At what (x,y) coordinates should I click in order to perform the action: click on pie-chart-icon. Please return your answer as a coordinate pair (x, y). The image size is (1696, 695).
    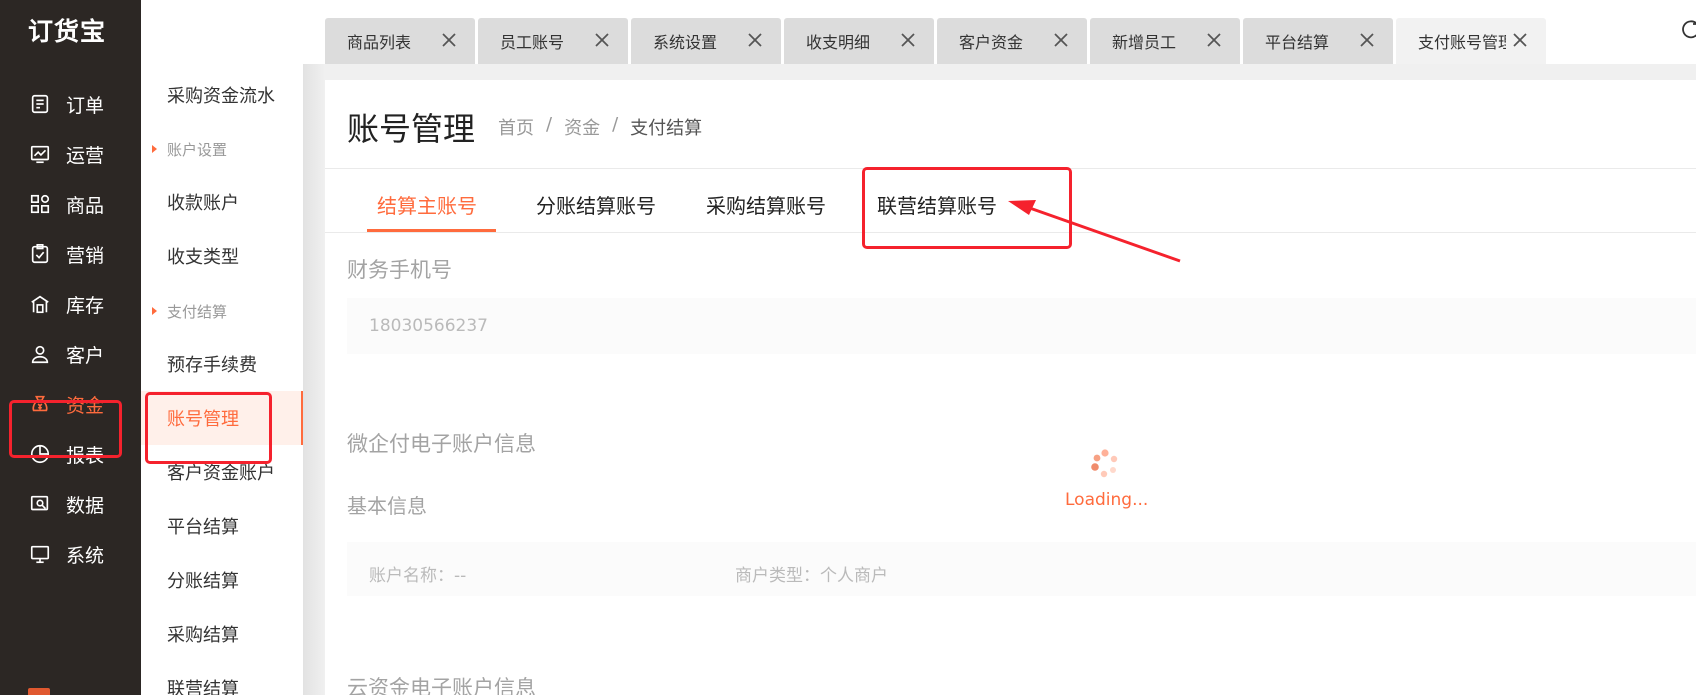
    Looking at the image, I should click on (40, 454).